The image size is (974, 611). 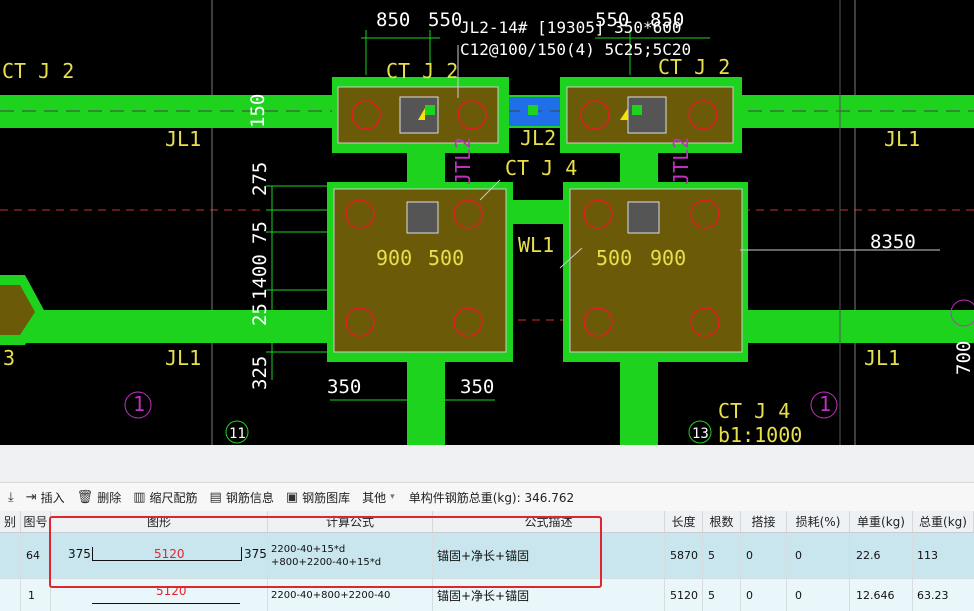 I want to click on cap-note: b1:1000, so click(x=760, y=434).